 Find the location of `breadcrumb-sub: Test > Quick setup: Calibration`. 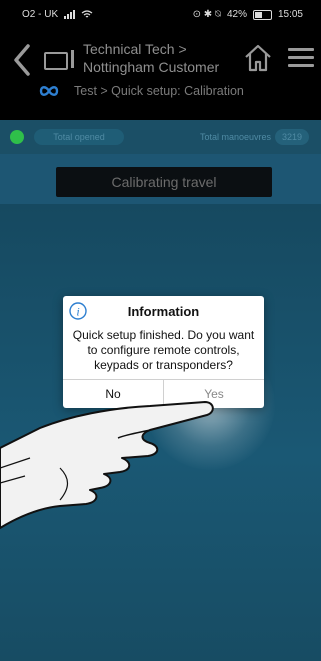

breadcrumb-sub: Test > Quick setup: Calibration is located at coordinates (159, 91).